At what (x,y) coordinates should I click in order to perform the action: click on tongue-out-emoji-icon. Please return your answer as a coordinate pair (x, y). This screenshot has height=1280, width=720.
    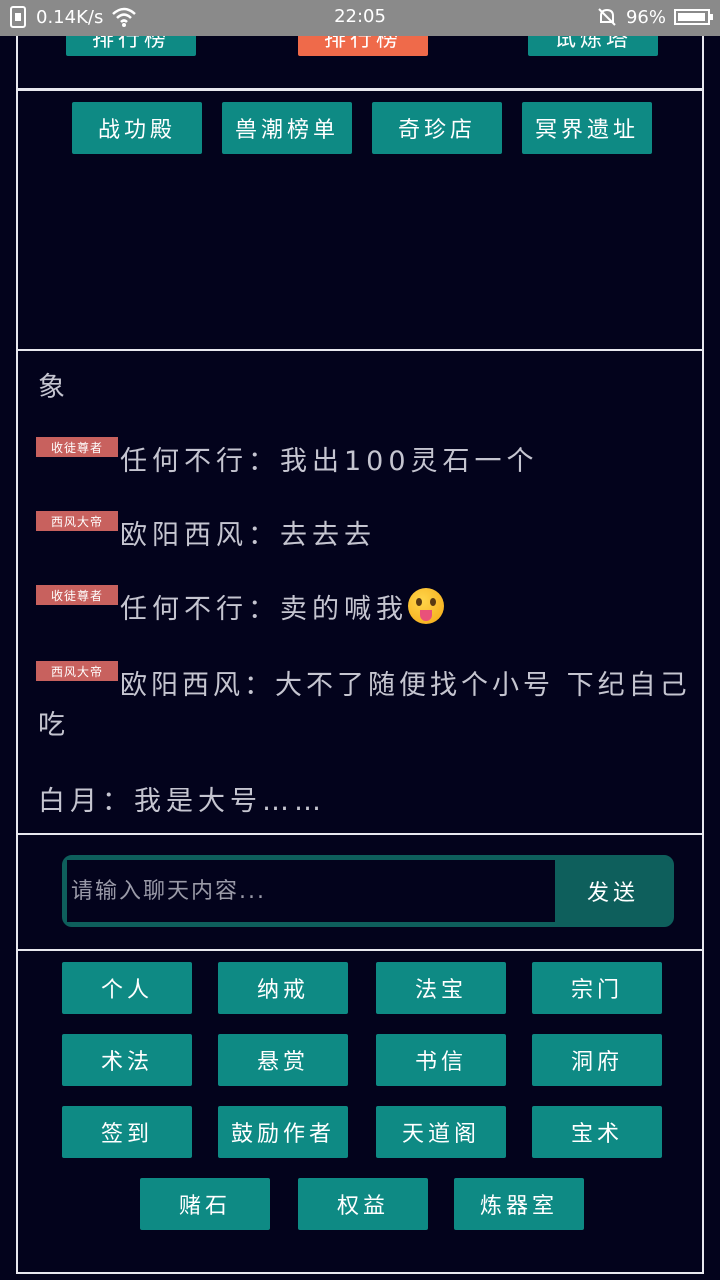
    Looking at the image, I should click on (426, 606).